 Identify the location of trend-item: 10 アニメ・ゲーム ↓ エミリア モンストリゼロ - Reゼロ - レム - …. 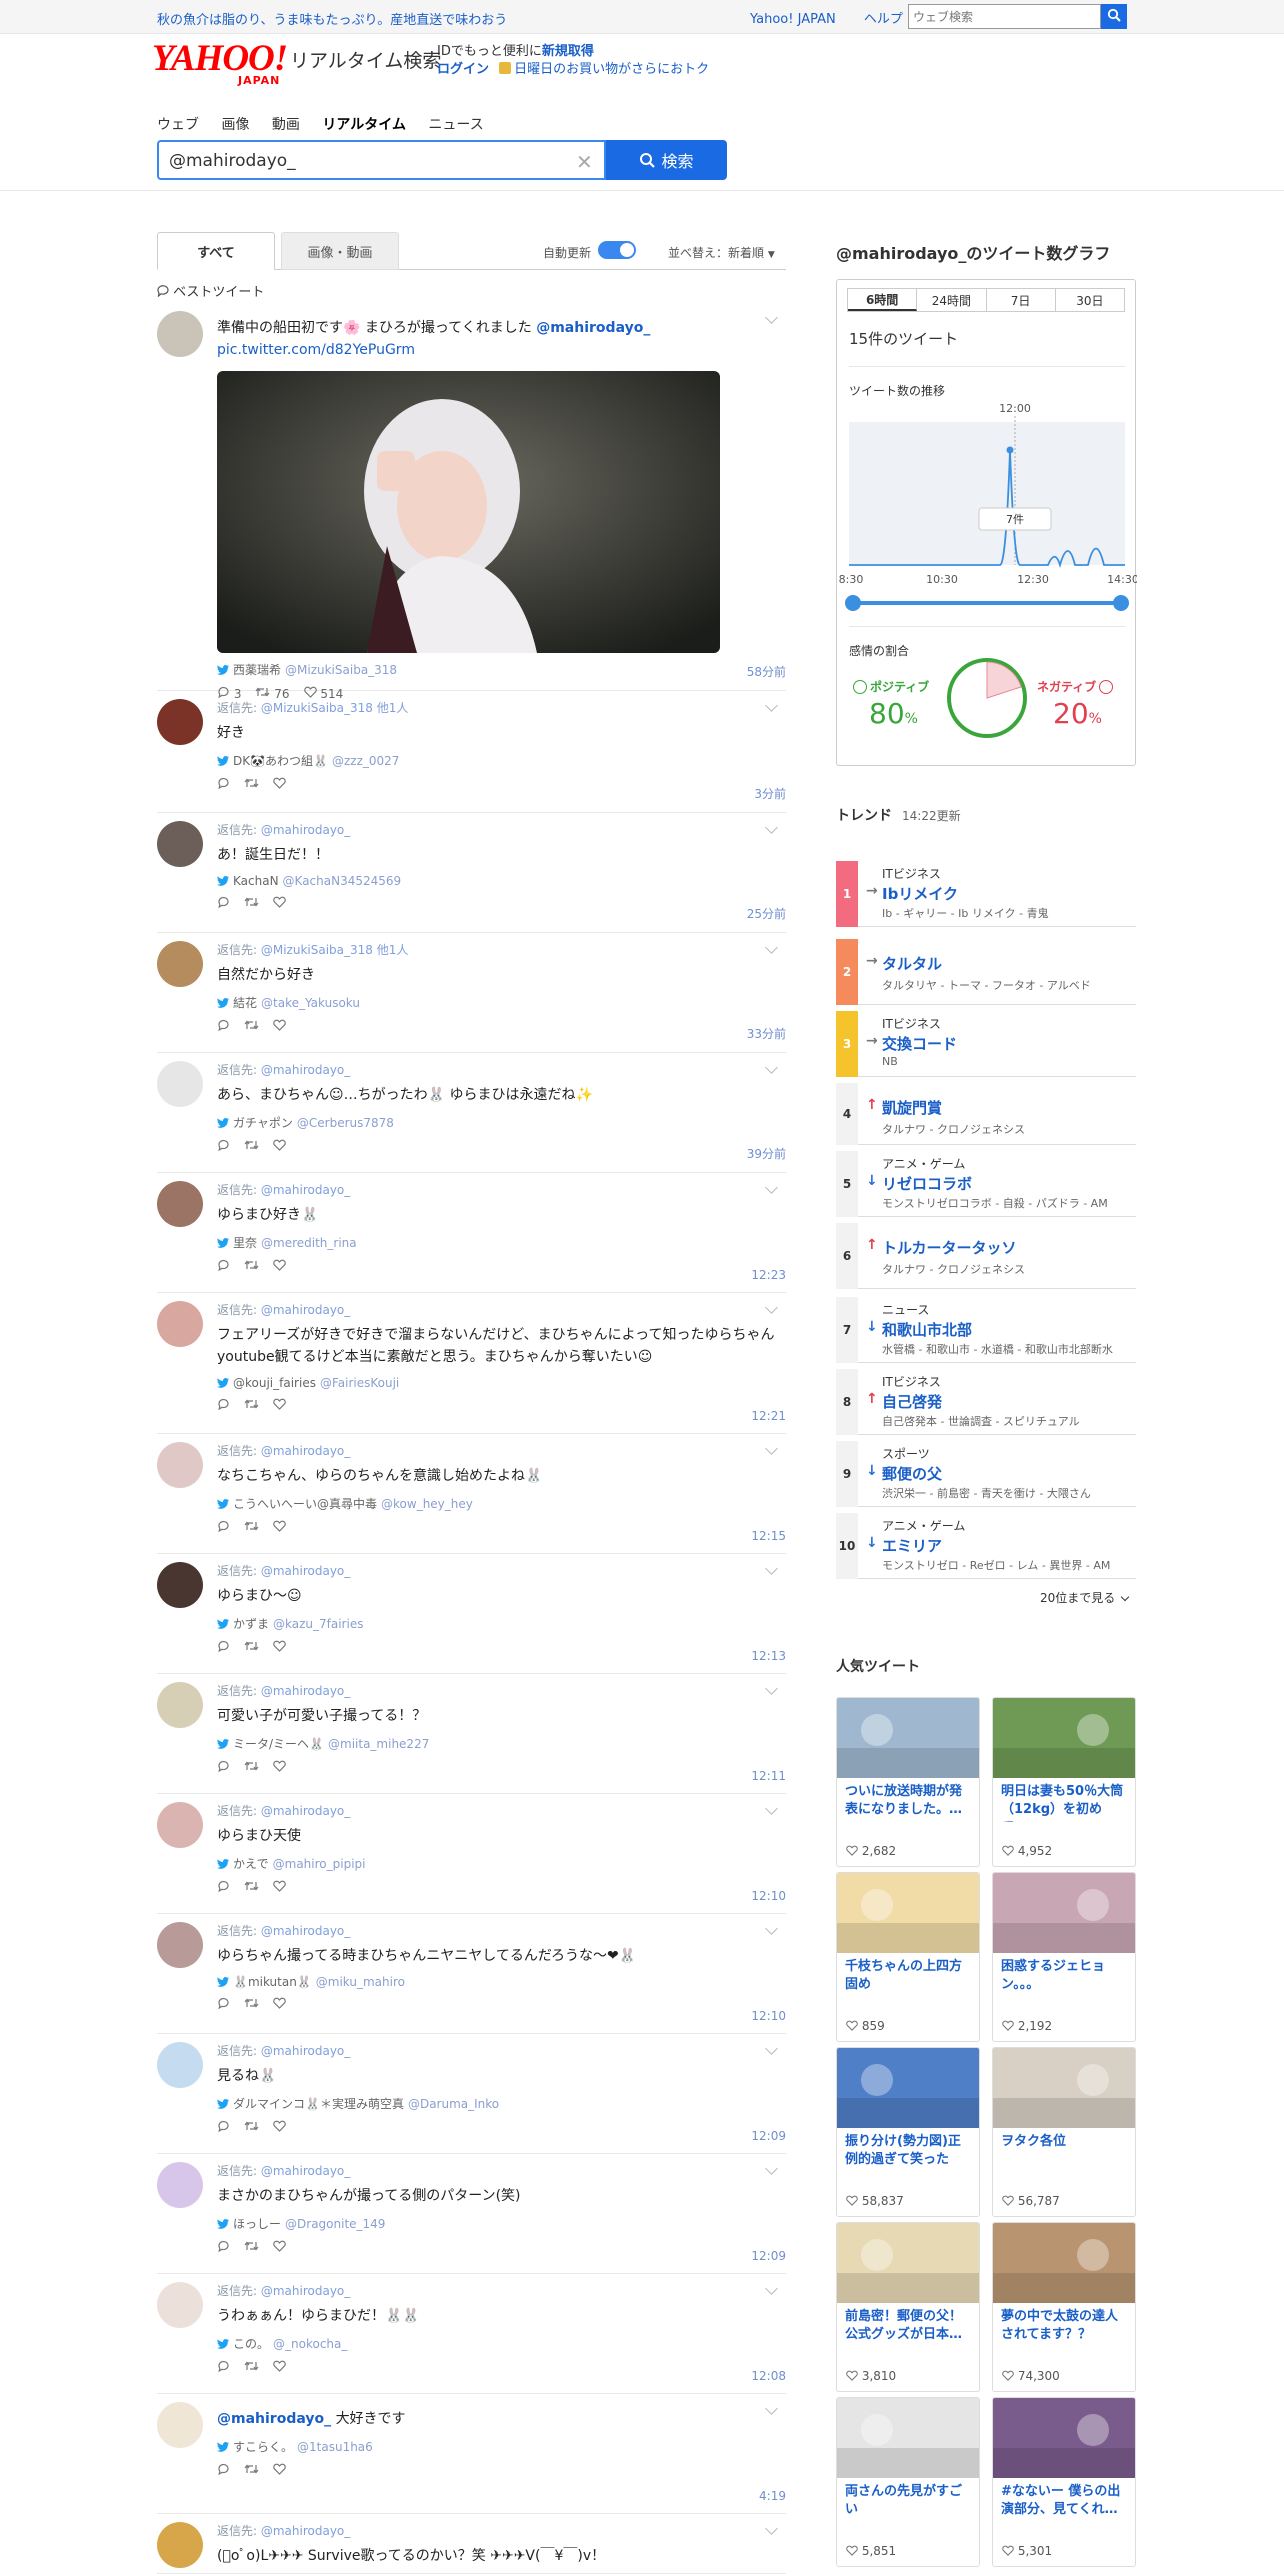
(986, 1546).